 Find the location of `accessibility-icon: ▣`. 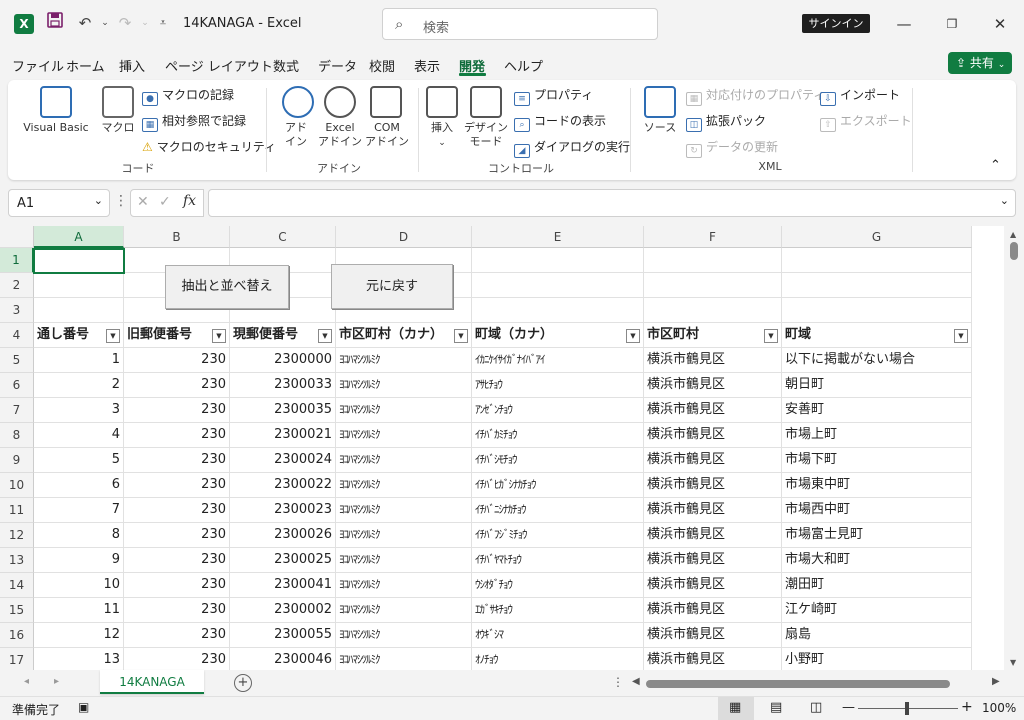

accessibility-icon: ▣ is located at coordinates (83, 707).